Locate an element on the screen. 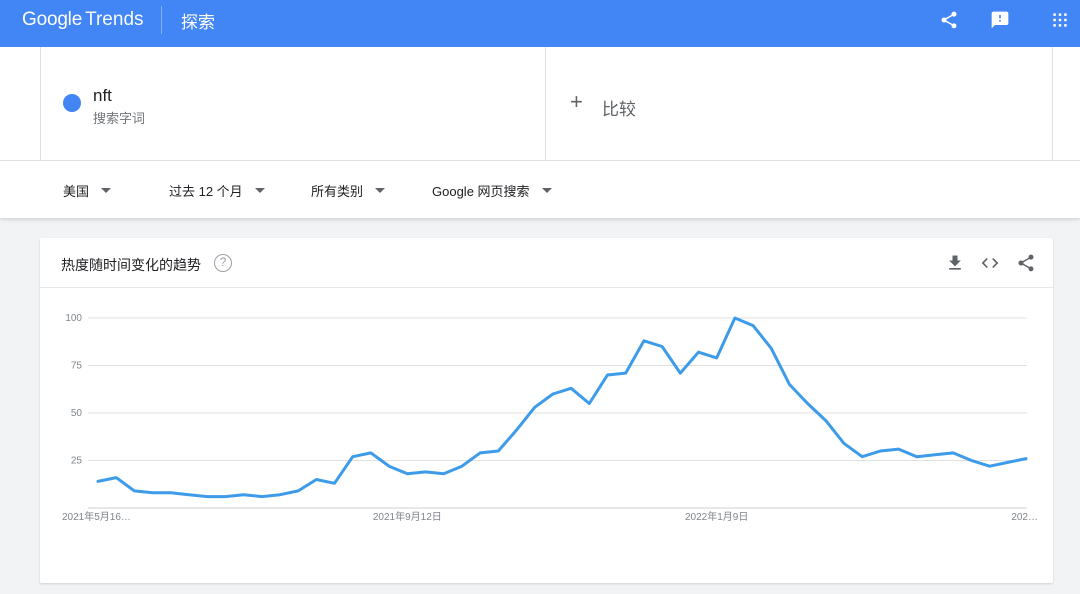 This screenshot has width=1080, height=594. category-filter-label: 所有类别 is located at coordinates (337, 191).